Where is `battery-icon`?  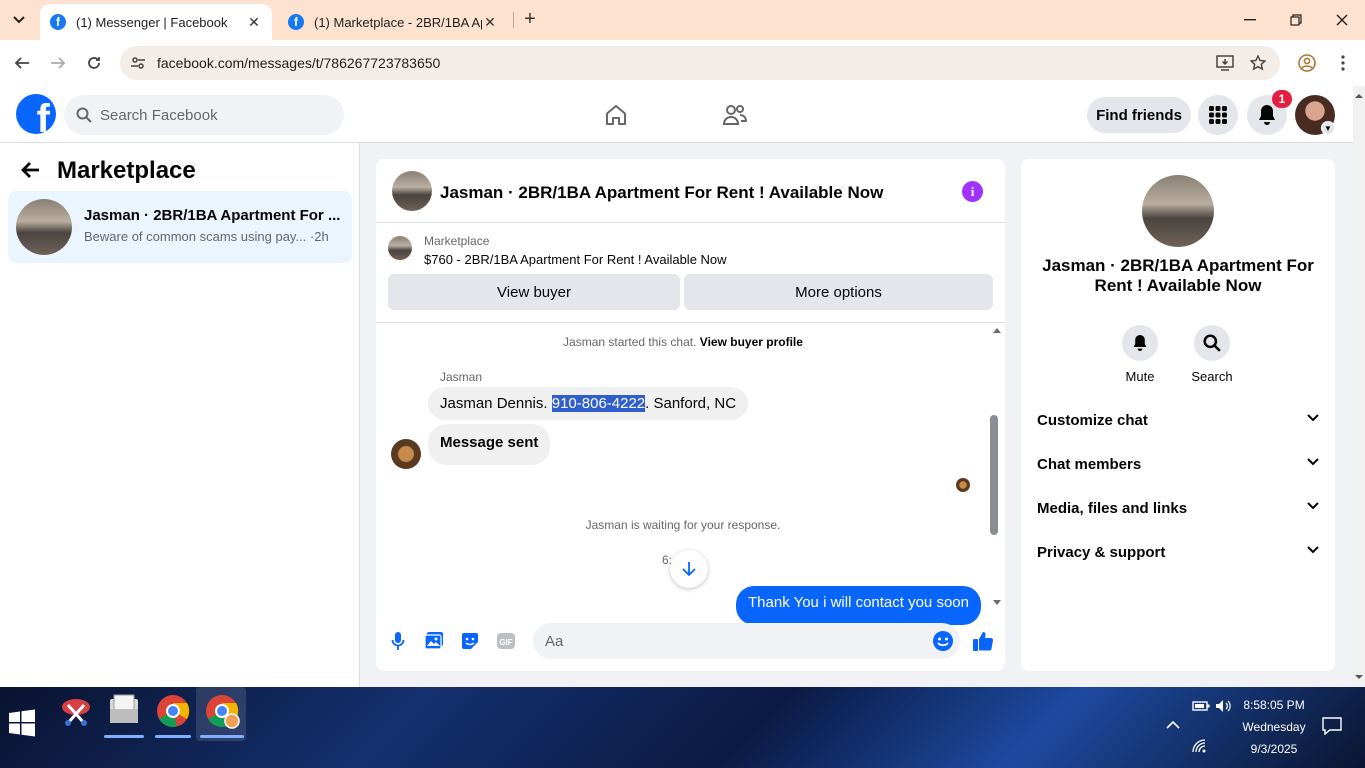 battery-icon is located at coordinates (1202, 707).